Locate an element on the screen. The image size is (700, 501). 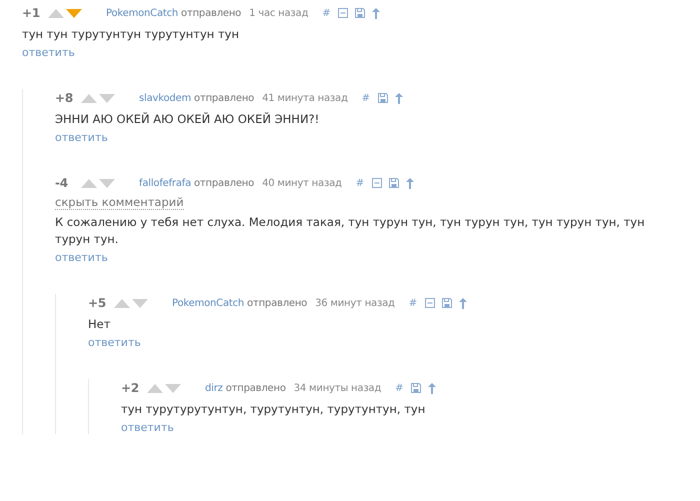
timestamp: 1 час назад is located at coordinates (278, 13).